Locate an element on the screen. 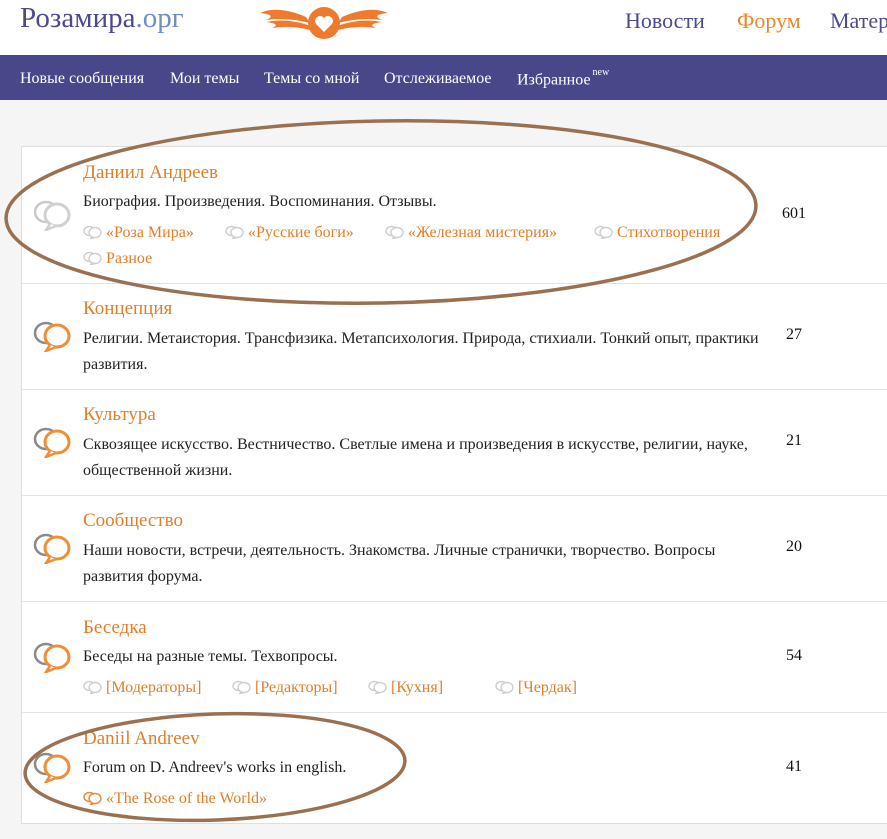 This screenshot has height=839, width=887. subforum-label: «Железная мистерия» is located at coordinates (482, 232).